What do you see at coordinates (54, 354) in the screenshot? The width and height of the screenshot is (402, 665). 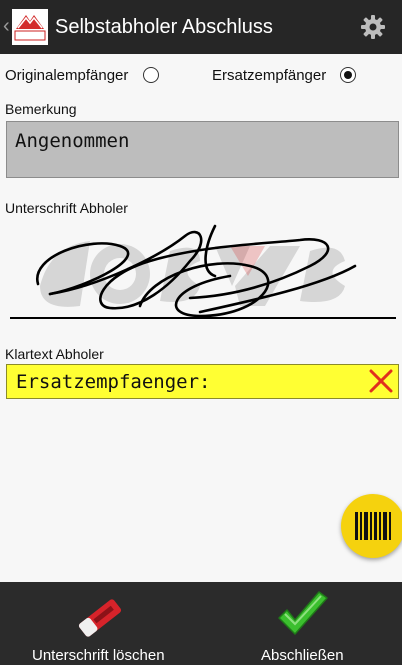 I see `cleartext-label: Klartext Abholer` at bounding box center [54, 354].